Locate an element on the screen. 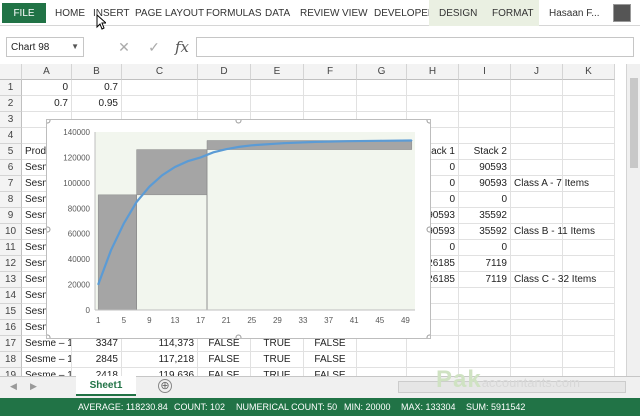  add-sheet-button: ⊕ is located at coordinates (165, 386).